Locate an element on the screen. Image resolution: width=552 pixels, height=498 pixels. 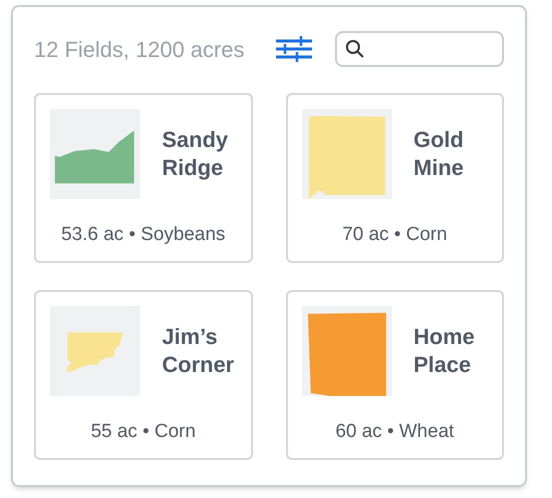
field-details: 55 ac • Corn is located at coordinates (143, 432).